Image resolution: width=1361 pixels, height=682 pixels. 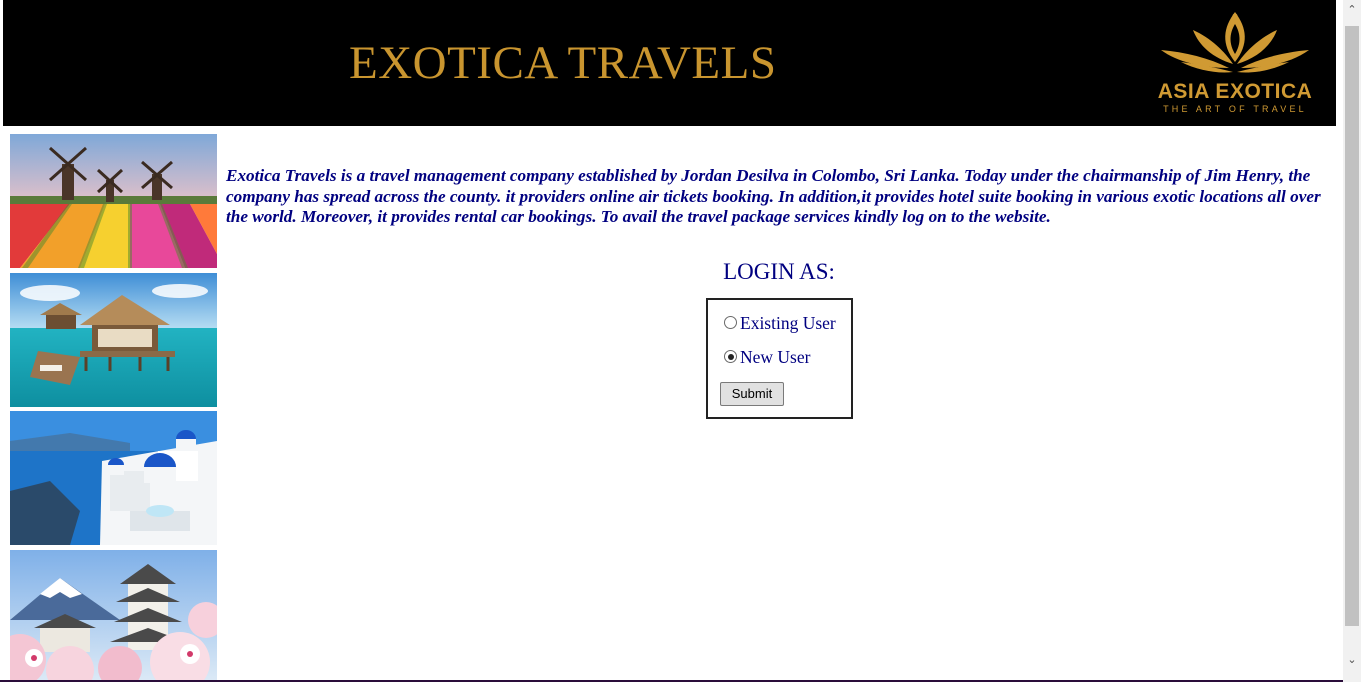 What do you see at coordinates (113, 478) in the screenshot?
I see `santorini-photo` at bounding box center [113, 478].